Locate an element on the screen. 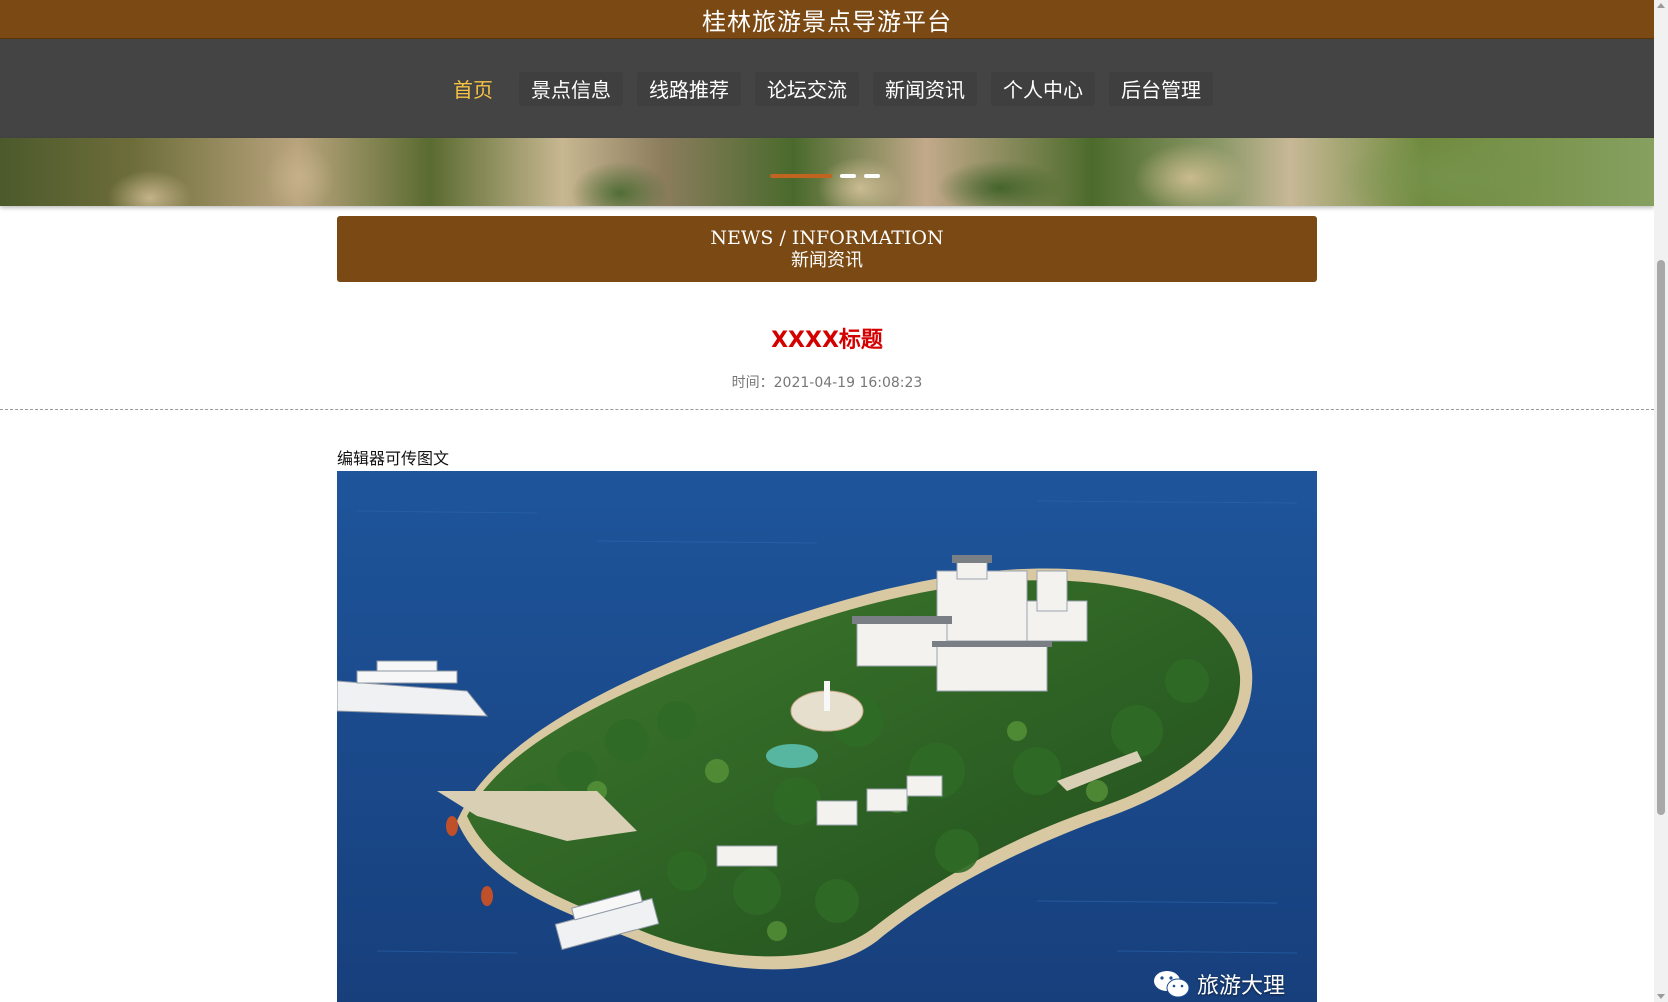 The image size is (1668, 1002). nav-item-news: 新闻资讯 is located at coordinates (925, 88).